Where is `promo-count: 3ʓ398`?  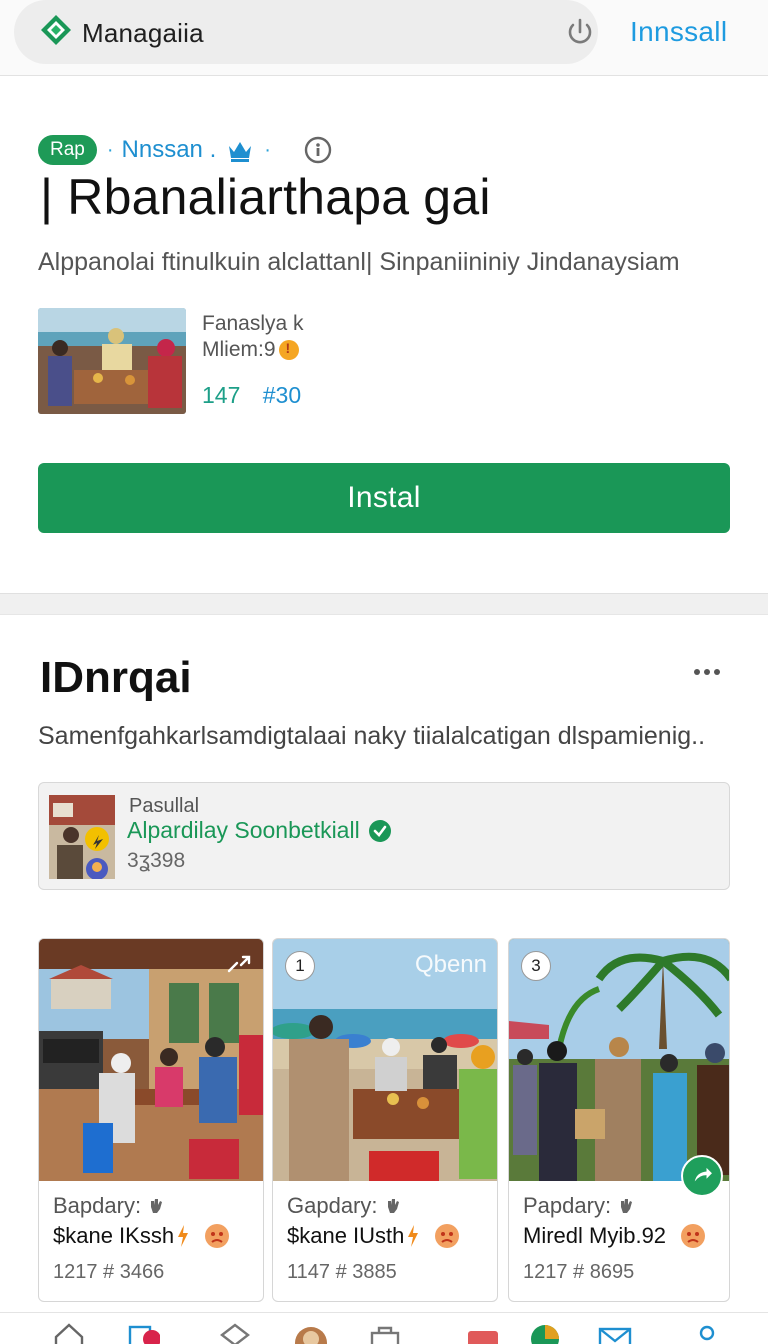
promo-count: 3ʓ398 is located at coordinates (156, 860).